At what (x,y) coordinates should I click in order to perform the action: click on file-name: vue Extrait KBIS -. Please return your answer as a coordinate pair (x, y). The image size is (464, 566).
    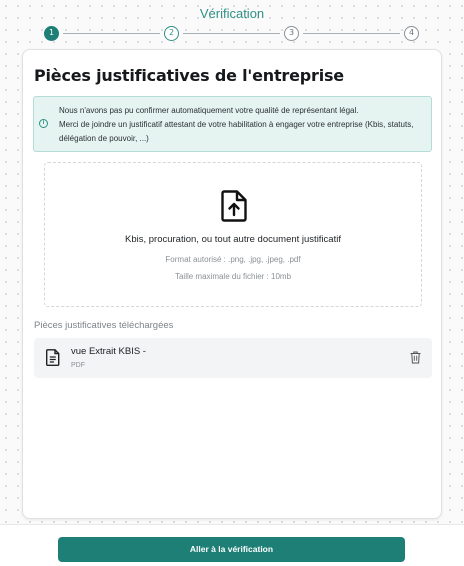
    Looking at the image, I should click on (108, 351).